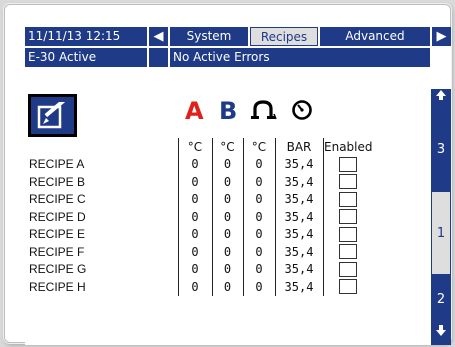  What do you see at coordinates (86, 57) in the screenshot?
I see `system-mode-status: E-30 Active` at bounding box center [86, 57].